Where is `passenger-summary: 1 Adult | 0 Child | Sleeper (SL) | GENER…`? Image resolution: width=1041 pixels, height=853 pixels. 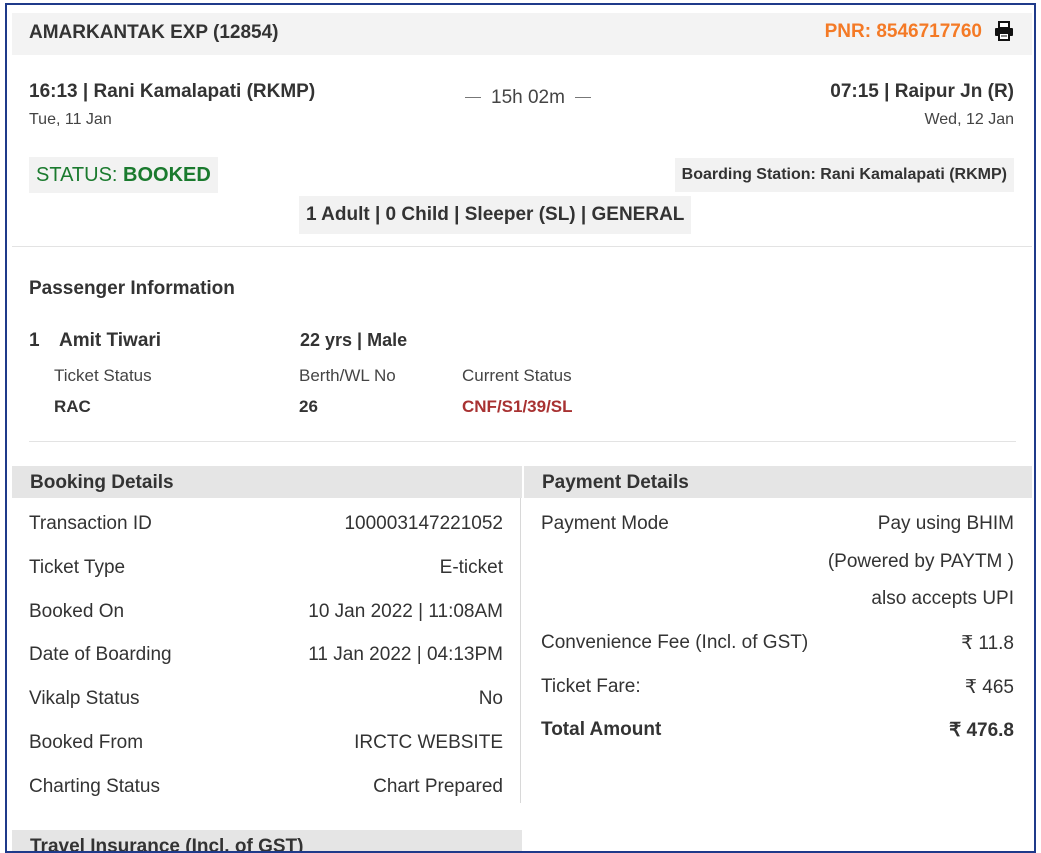 passenger-summary: 1 Adult | 0 Child | Sleeper (SL) | GENER… is located at coordinates (495, 215).